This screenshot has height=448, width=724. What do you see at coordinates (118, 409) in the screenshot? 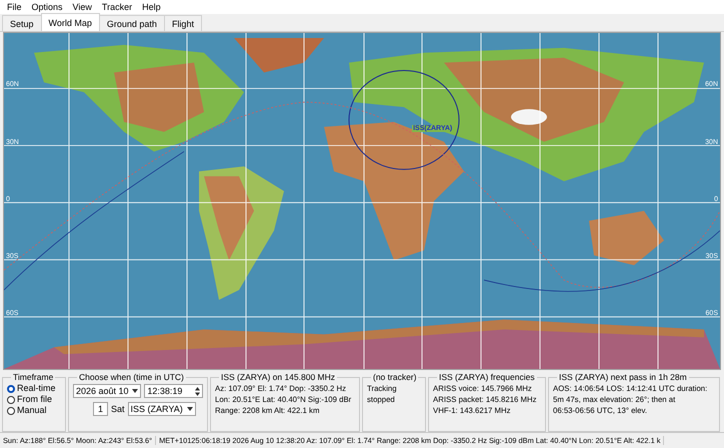
I see `sat-label: Sat` at bounding box center [118, 409].